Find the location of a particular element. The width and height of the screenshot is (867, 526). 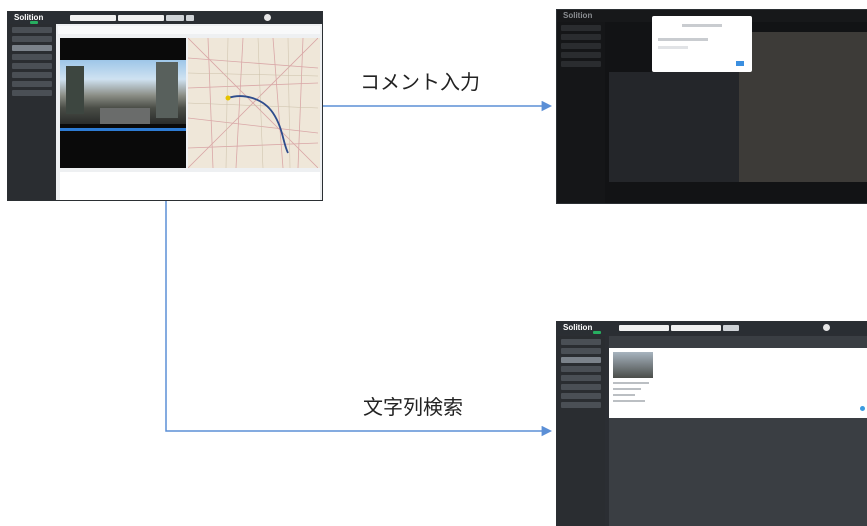

seek-bar is located at coordinates (123, 129).